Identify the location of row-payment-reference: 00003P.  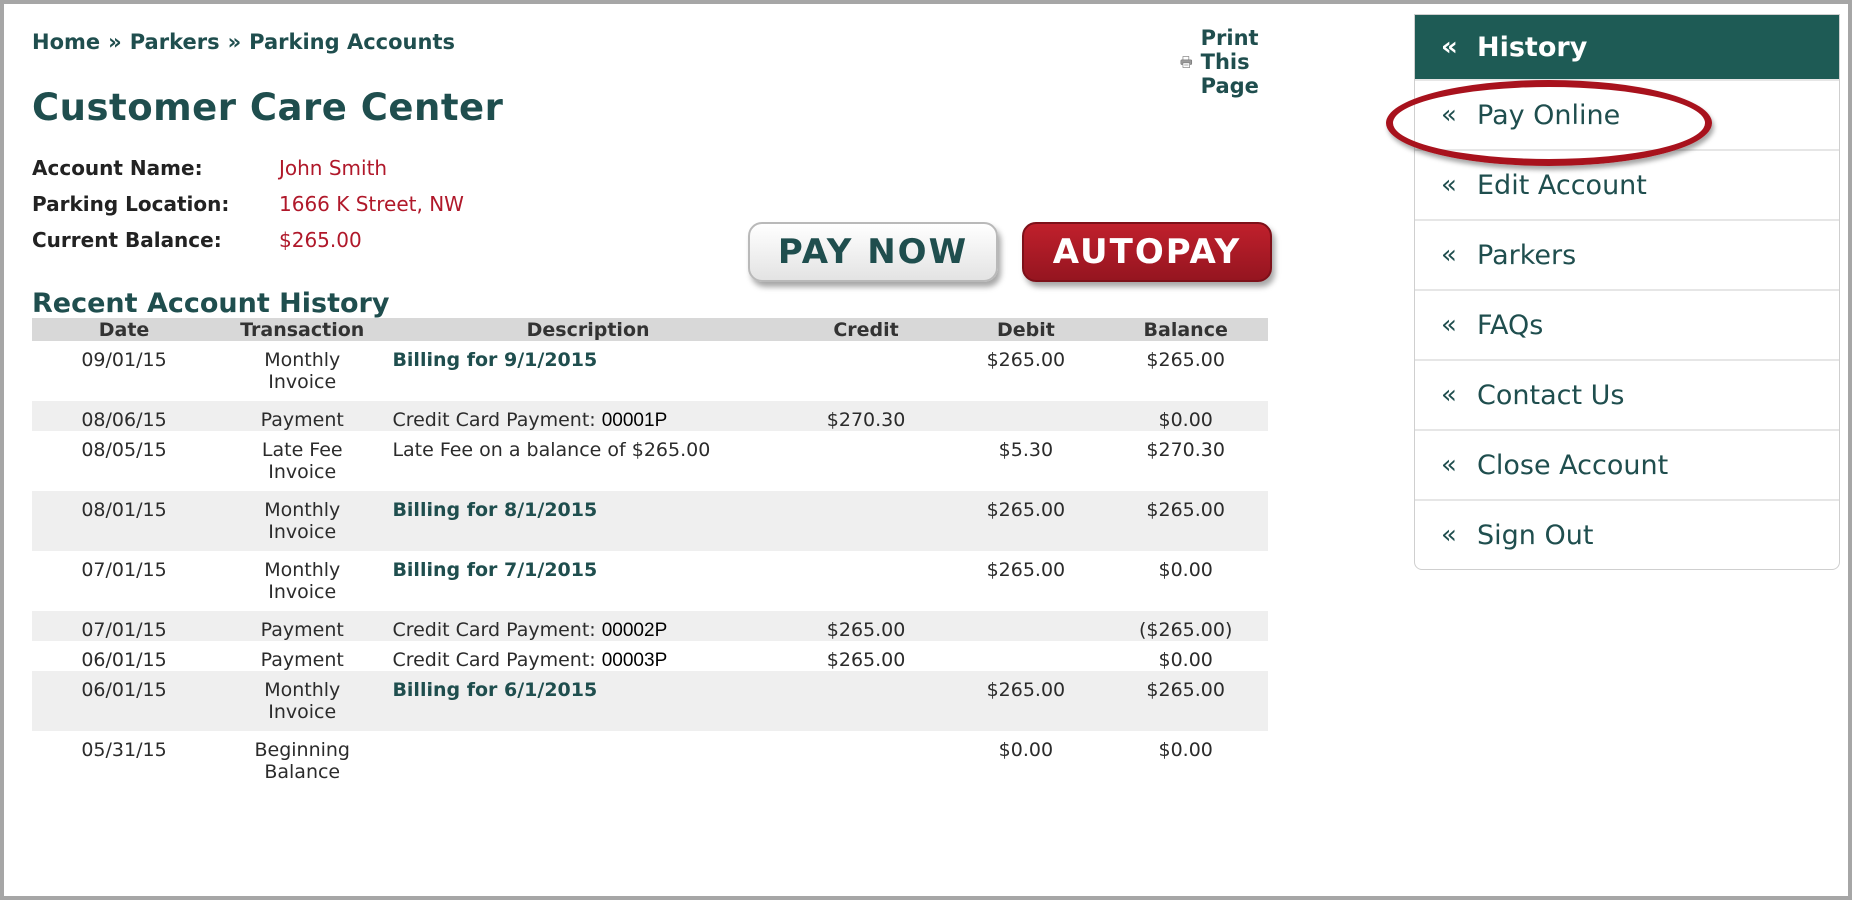
(634, 660).